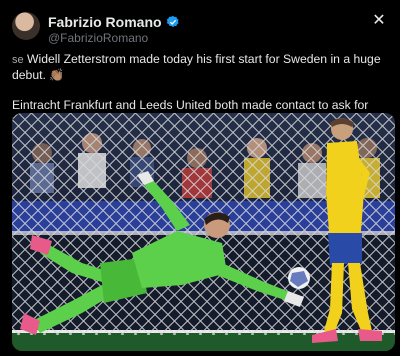 The image size is (400, 356). What do you see at coordinates (379, 21) in the screenshot?
I see `close-icon: ✕` at bounding box center [379, 21].